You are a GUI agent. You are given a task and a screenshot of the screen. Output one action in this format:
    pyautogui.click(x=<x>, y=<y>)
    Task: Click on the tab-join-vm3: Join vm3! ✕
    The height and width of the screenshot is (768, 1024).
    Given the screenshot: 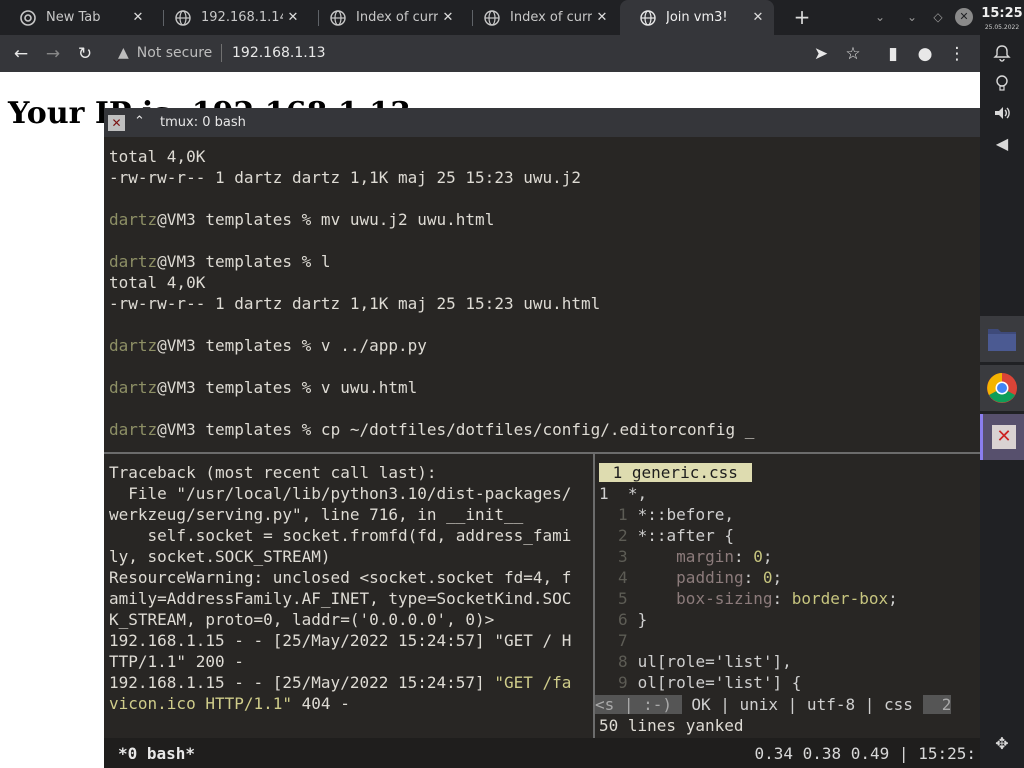 What is the action you would take?
    pyautogui.click(x=697, y=17)
    